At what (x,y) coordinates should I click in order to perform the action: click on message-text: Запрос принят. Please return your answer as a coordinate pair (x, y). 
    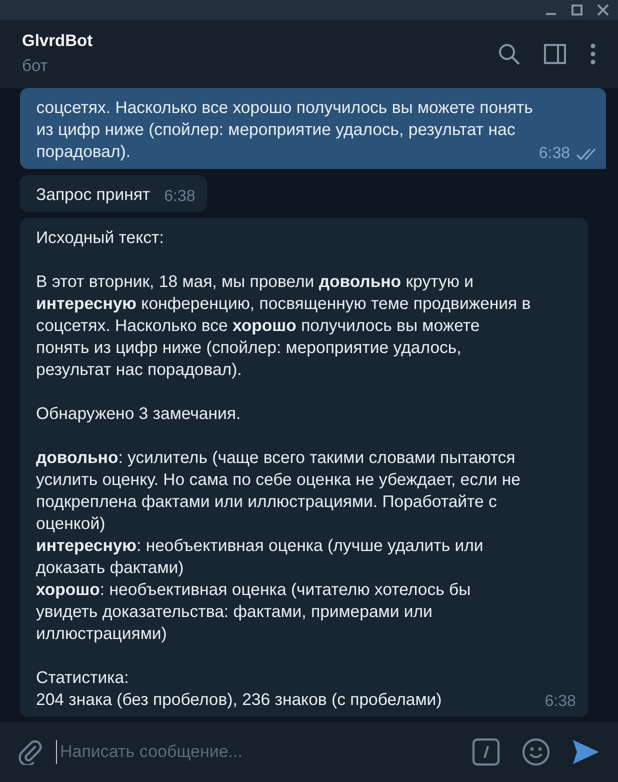
    Looking at the image, I should click on (93, 195).